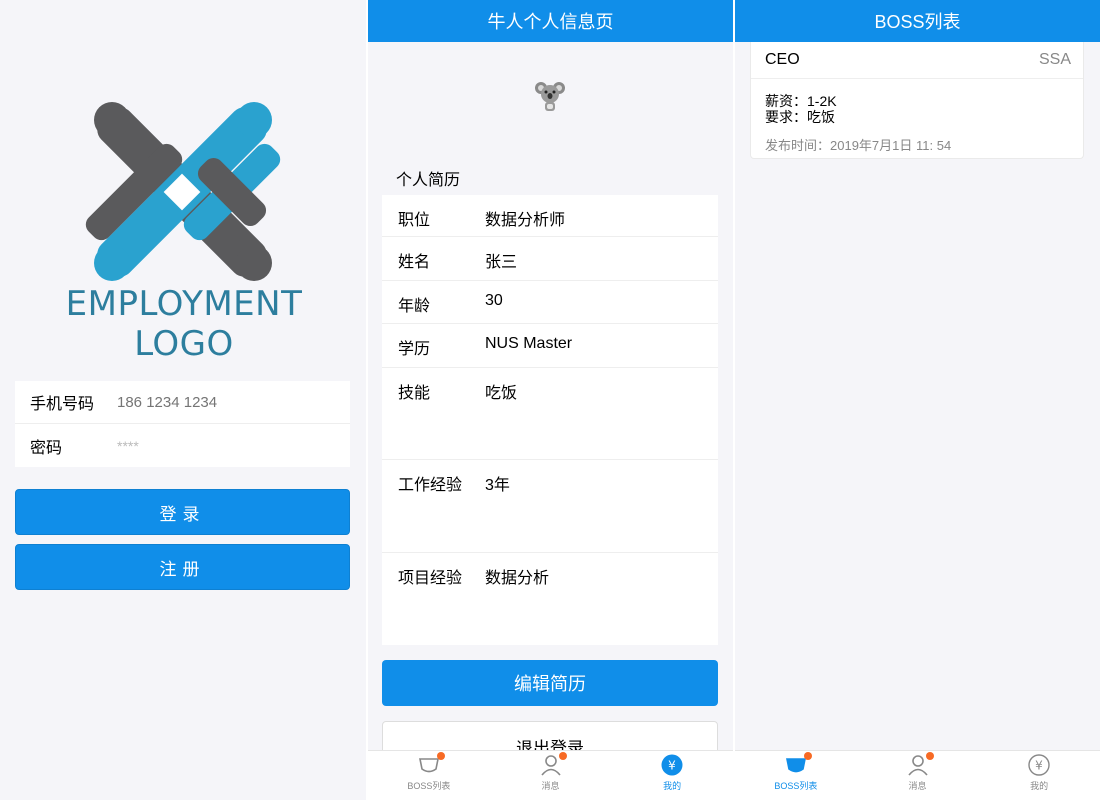  Describe the element at coordinates (501, 393) in the screenshot. I see `resume-value: 吃饭` at that location.